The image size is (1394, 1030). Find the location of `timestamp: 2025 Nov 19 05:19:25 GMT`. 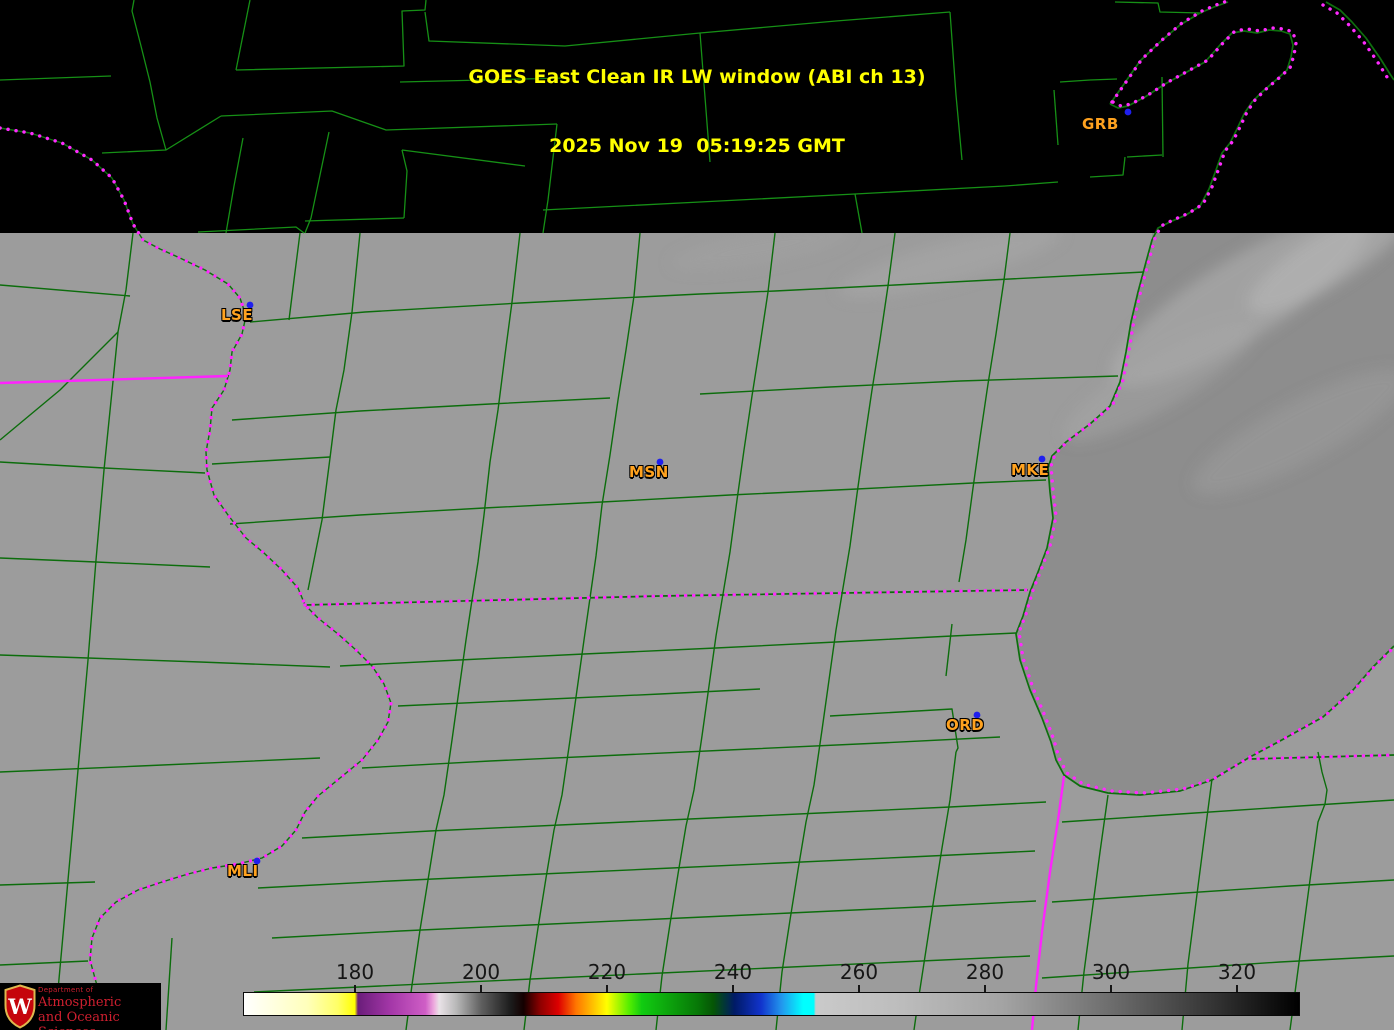

timestamp: 2025 Nov 19 05:19:25 GMT is located at coordinates (697, 146).